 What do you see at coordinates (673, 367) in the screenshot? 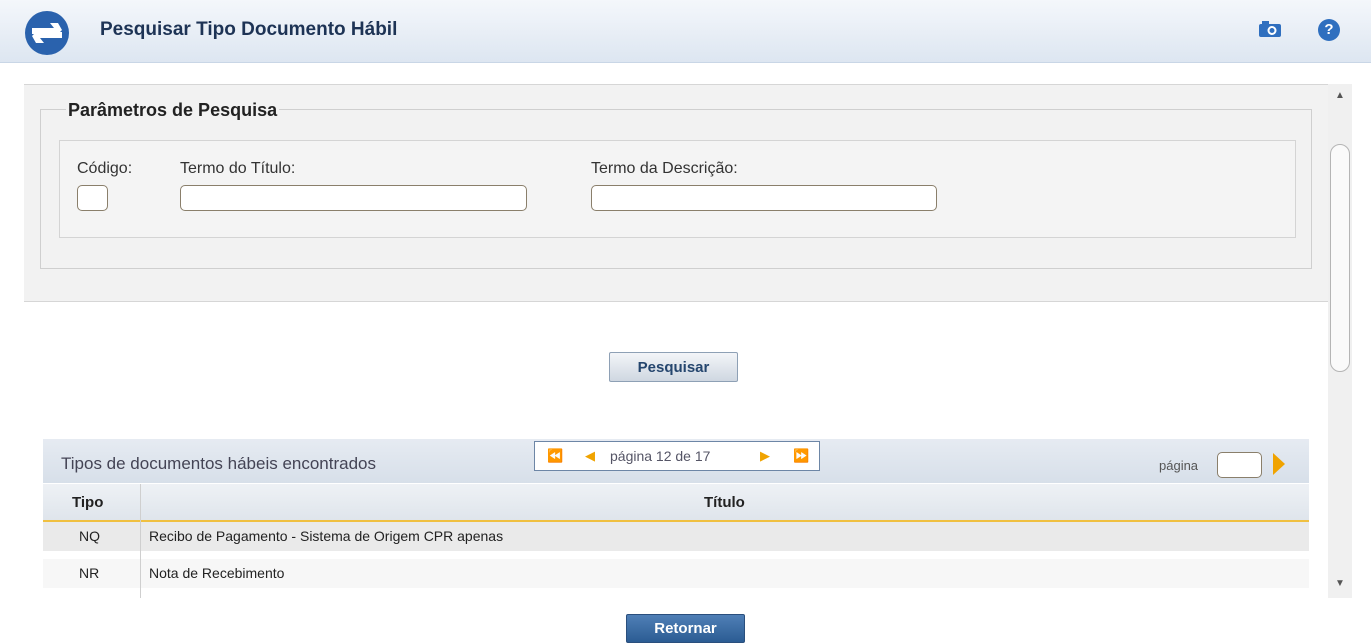
I see `search-button: Pesquisar` at bounding box center [673, 367].